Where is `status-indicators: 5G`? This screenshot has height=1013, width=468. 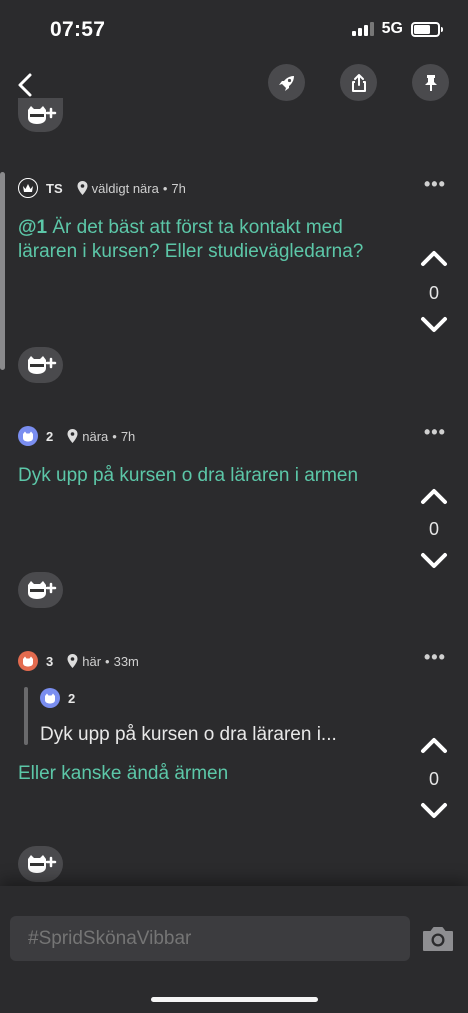 status-indicators: 5G is located at coordinates (397, 29).